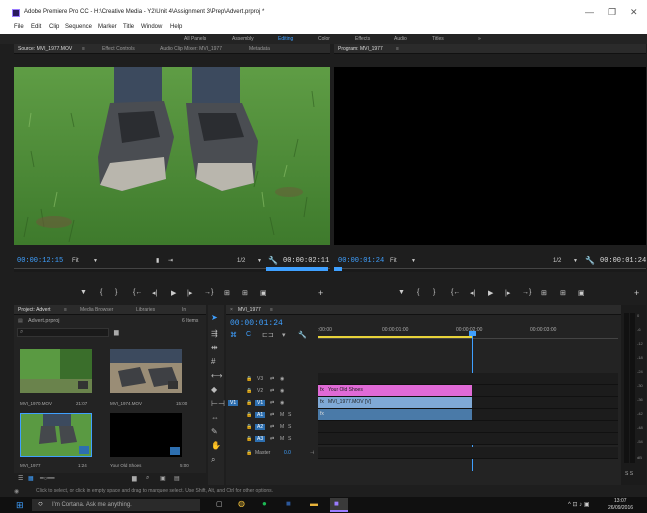 This screenshot has height=513, width=647. What do you see at coordinates (284, 335) in the screenshot?
I see `add-marker-icon: ▾` at bounding box center [284, 335].